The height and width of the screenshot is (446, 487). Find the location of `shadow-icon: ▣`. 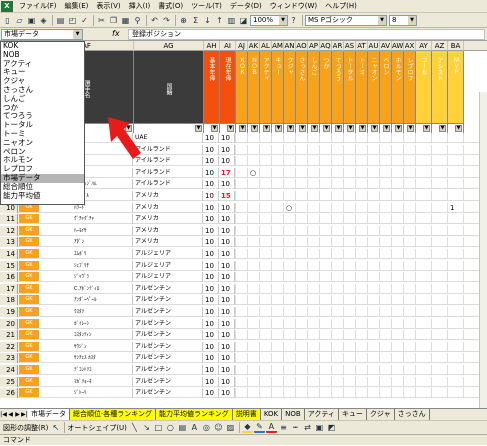

shadow-icon: ▣ is located at coordinates (319, 427).